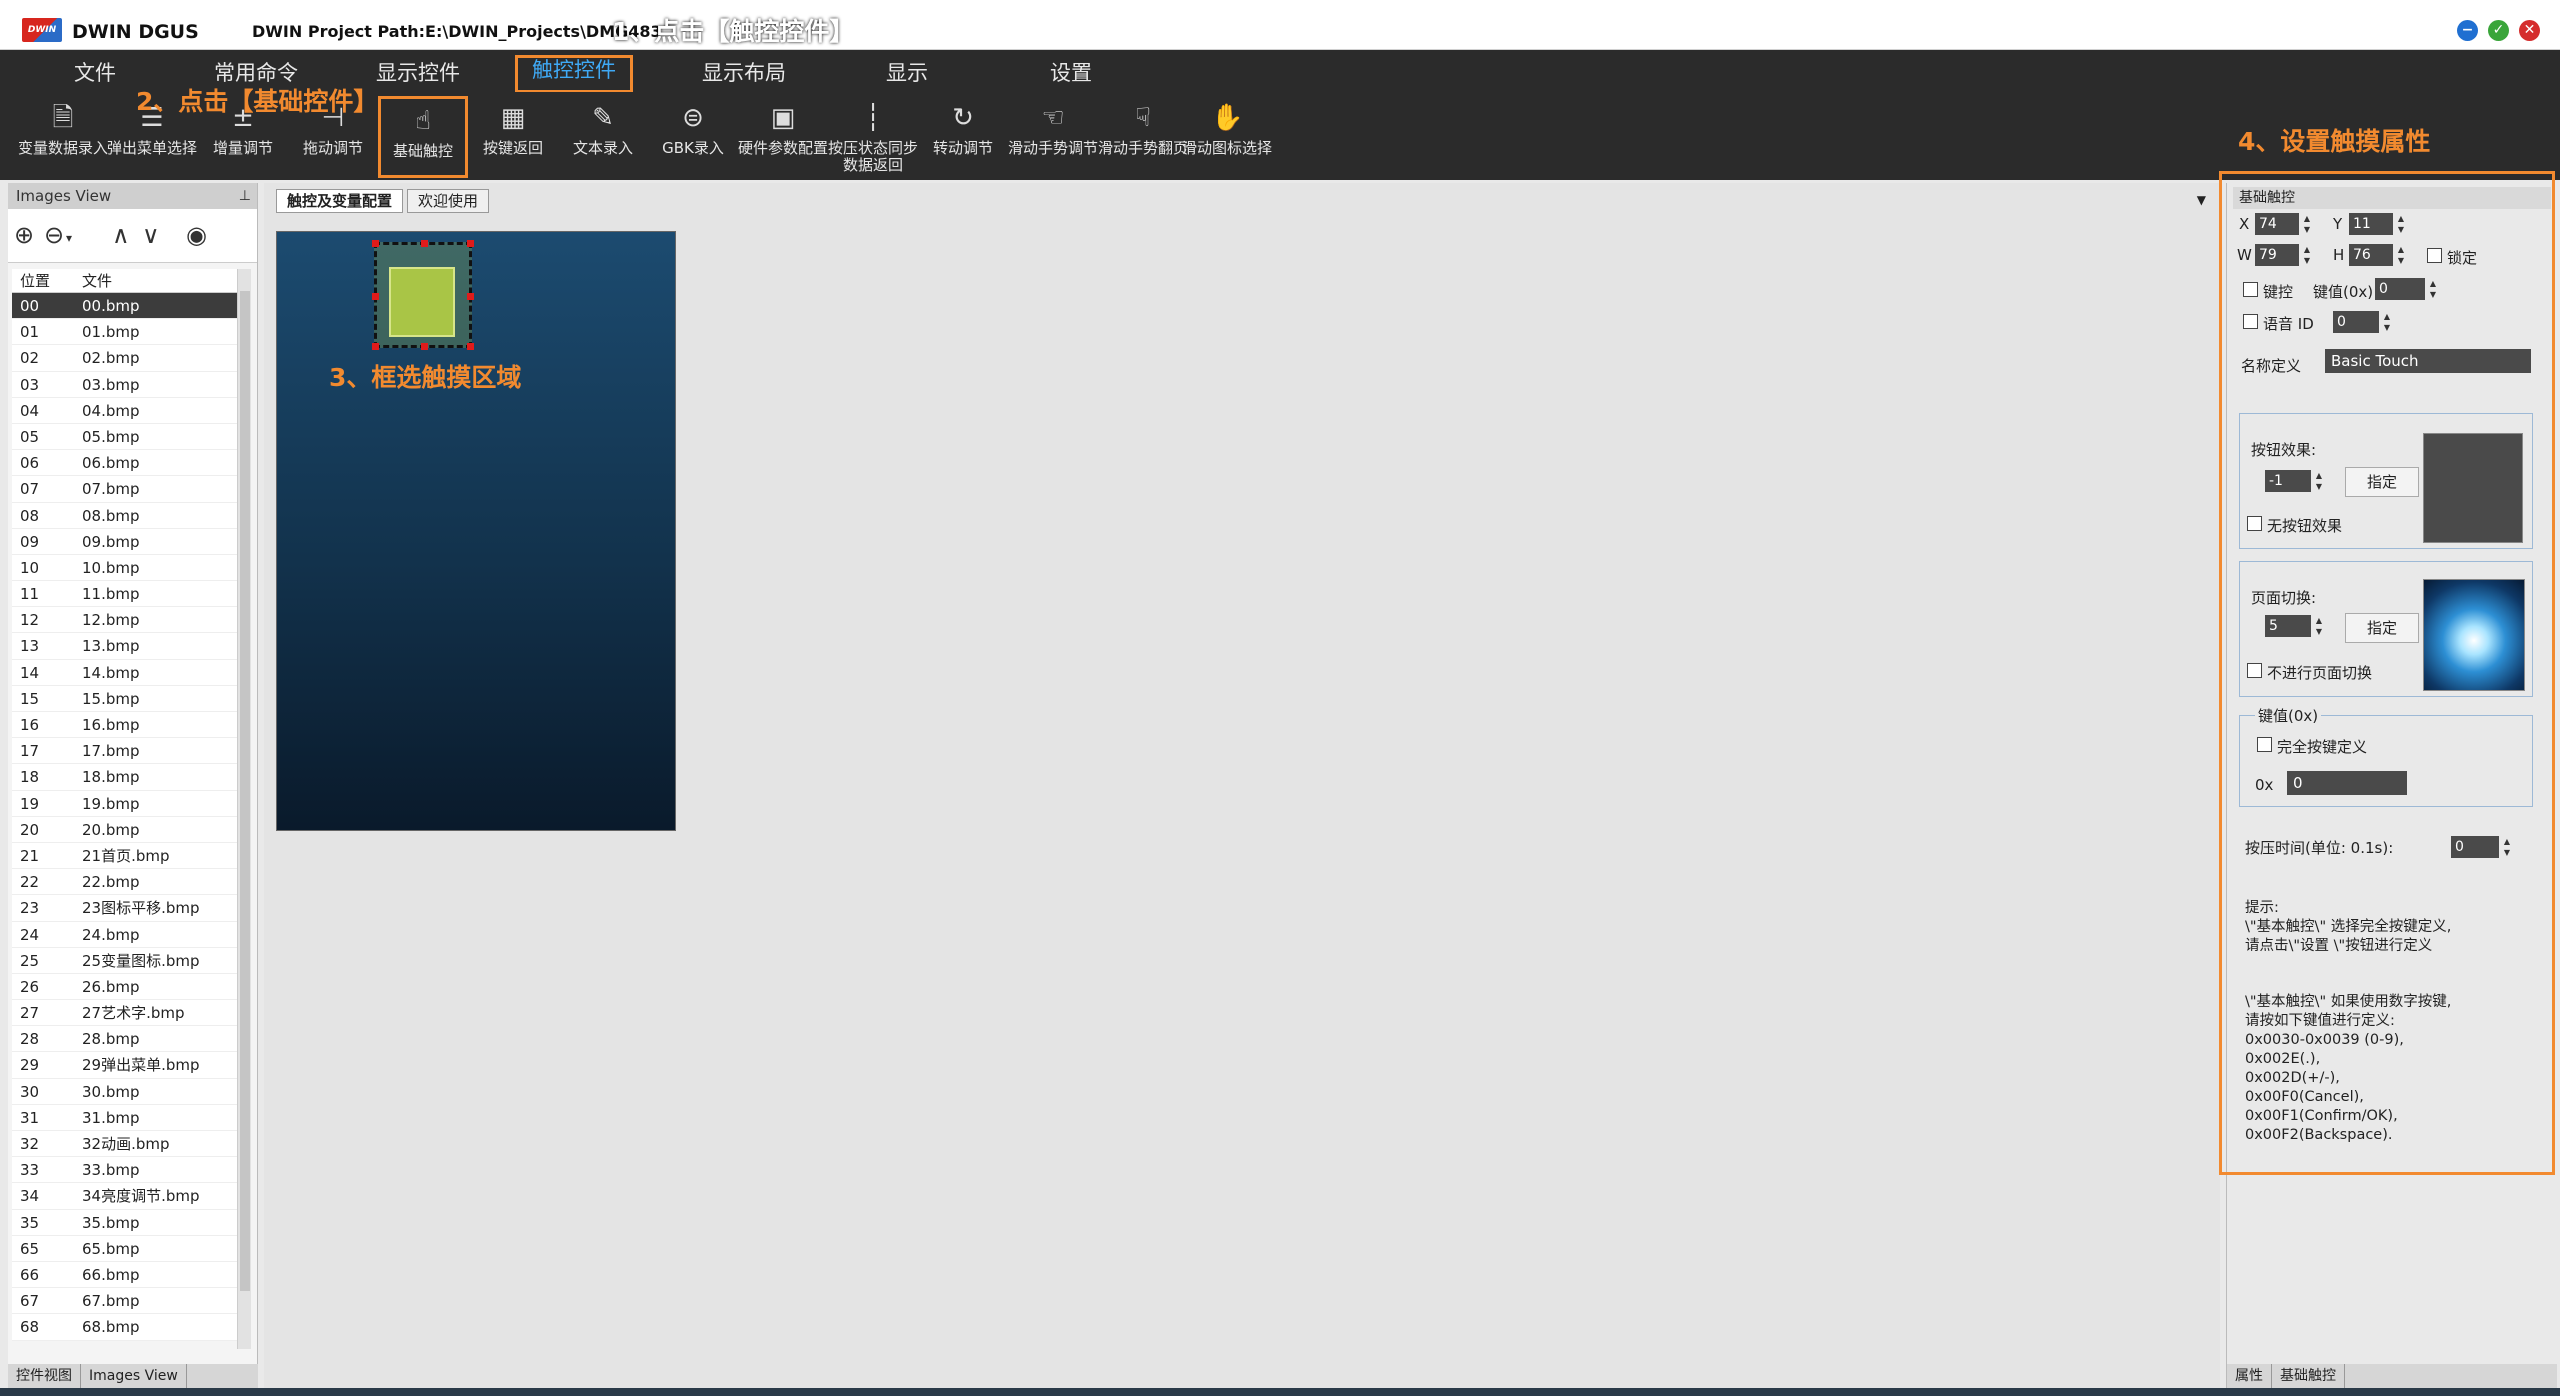  I want to click on table-row: 32 32动画.bmp, so click(125, 1144).